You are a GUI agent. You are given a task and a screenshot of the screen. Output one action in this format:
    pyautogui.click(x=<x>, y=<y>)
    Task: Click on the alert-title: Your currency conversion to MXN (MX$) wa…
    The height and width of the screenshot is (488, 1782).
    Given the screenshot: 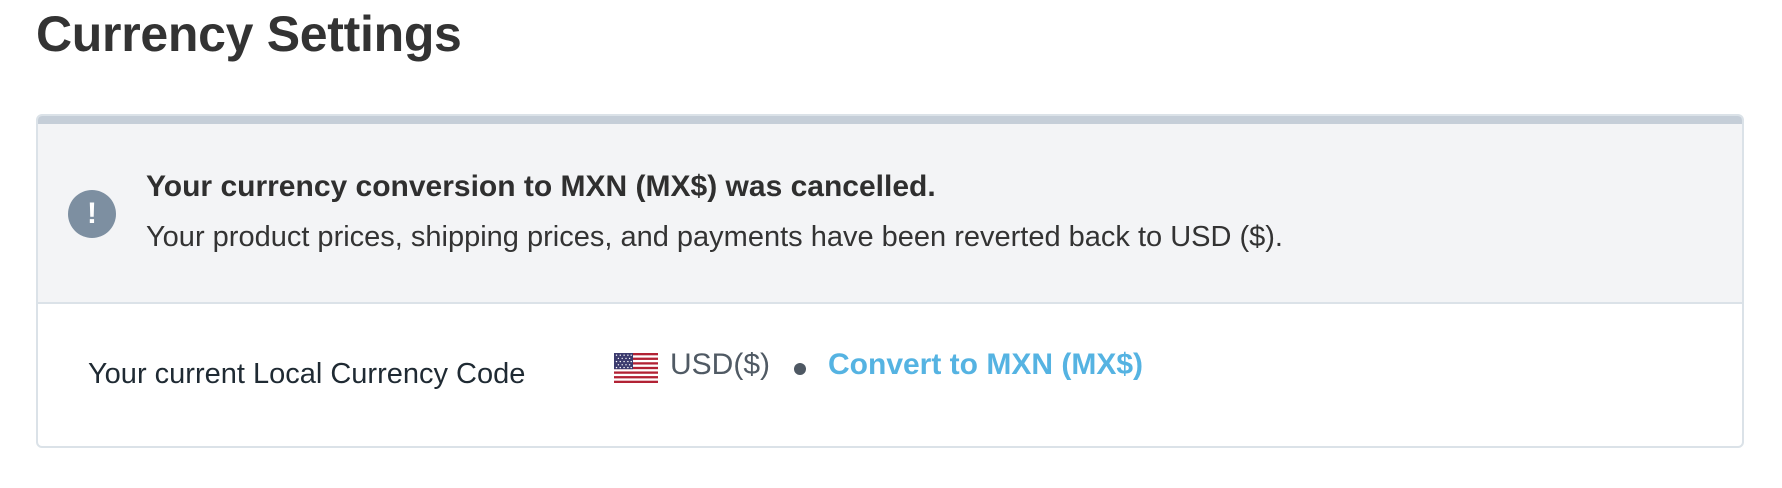 What is the action you would take?
    pyautogui.click(x=541, y=186)
    